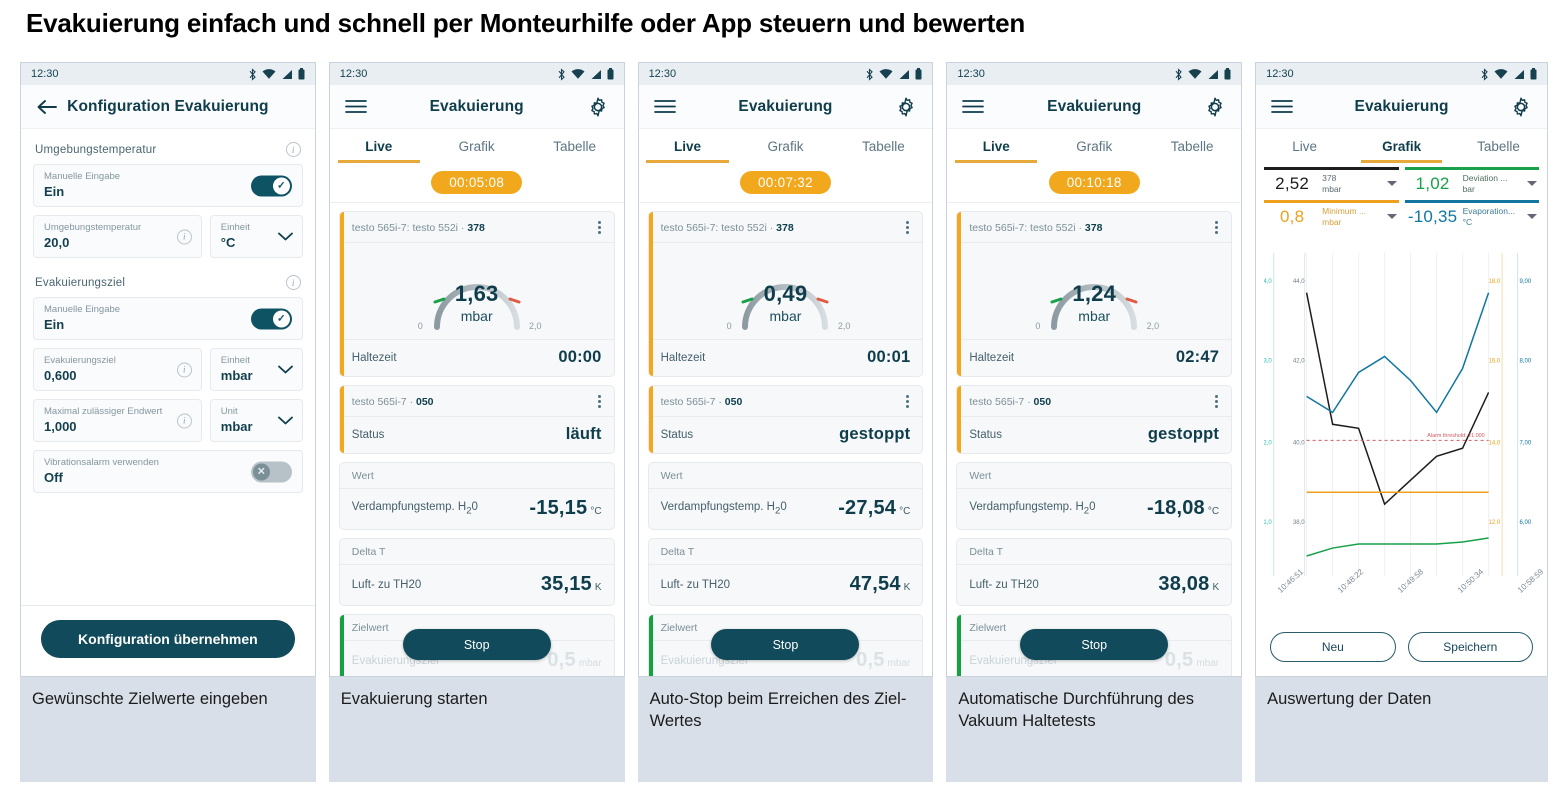 The width and height of the screenshot is (1568, 804). Describe the element at coordinates (1489, 216) in the screenshot. I see `stat-meta: Evaporation... °C` at that location.